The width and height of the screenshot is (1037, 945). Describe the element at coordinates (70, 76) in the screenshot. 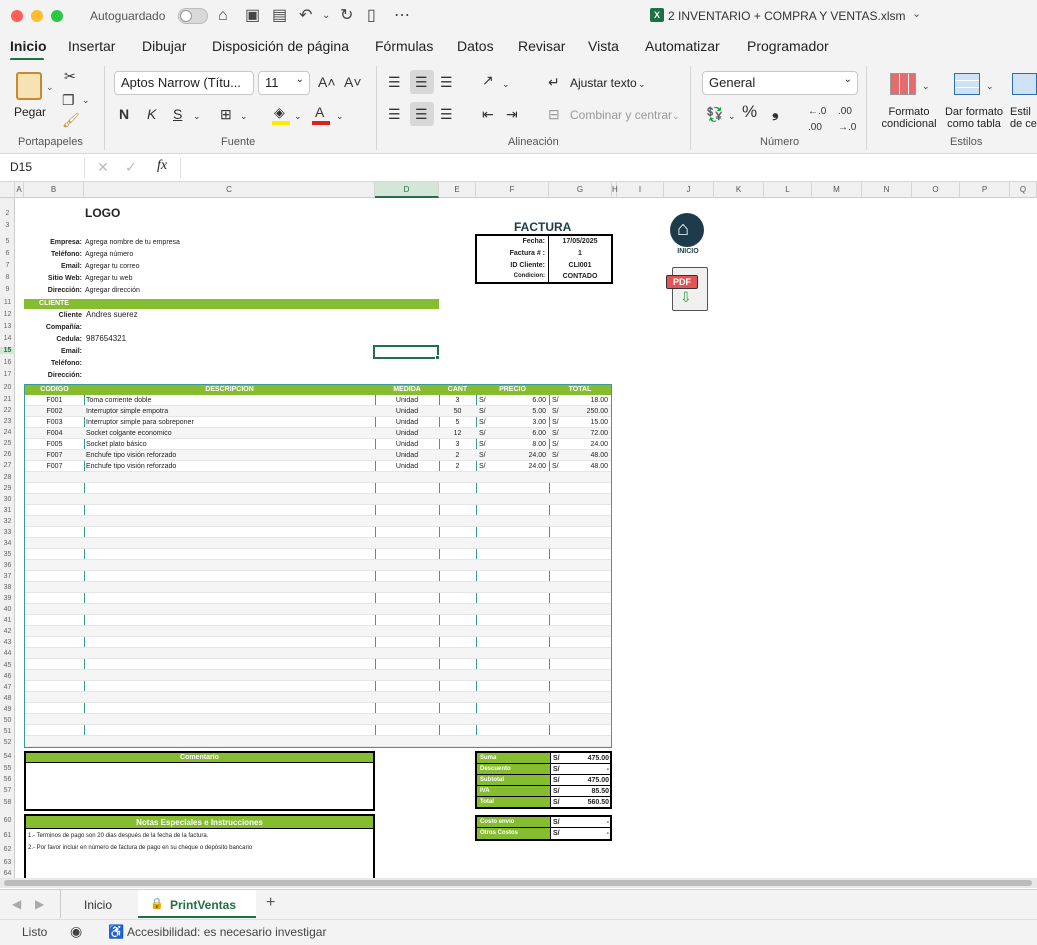

I see `cut-icon: ✂` at that location.